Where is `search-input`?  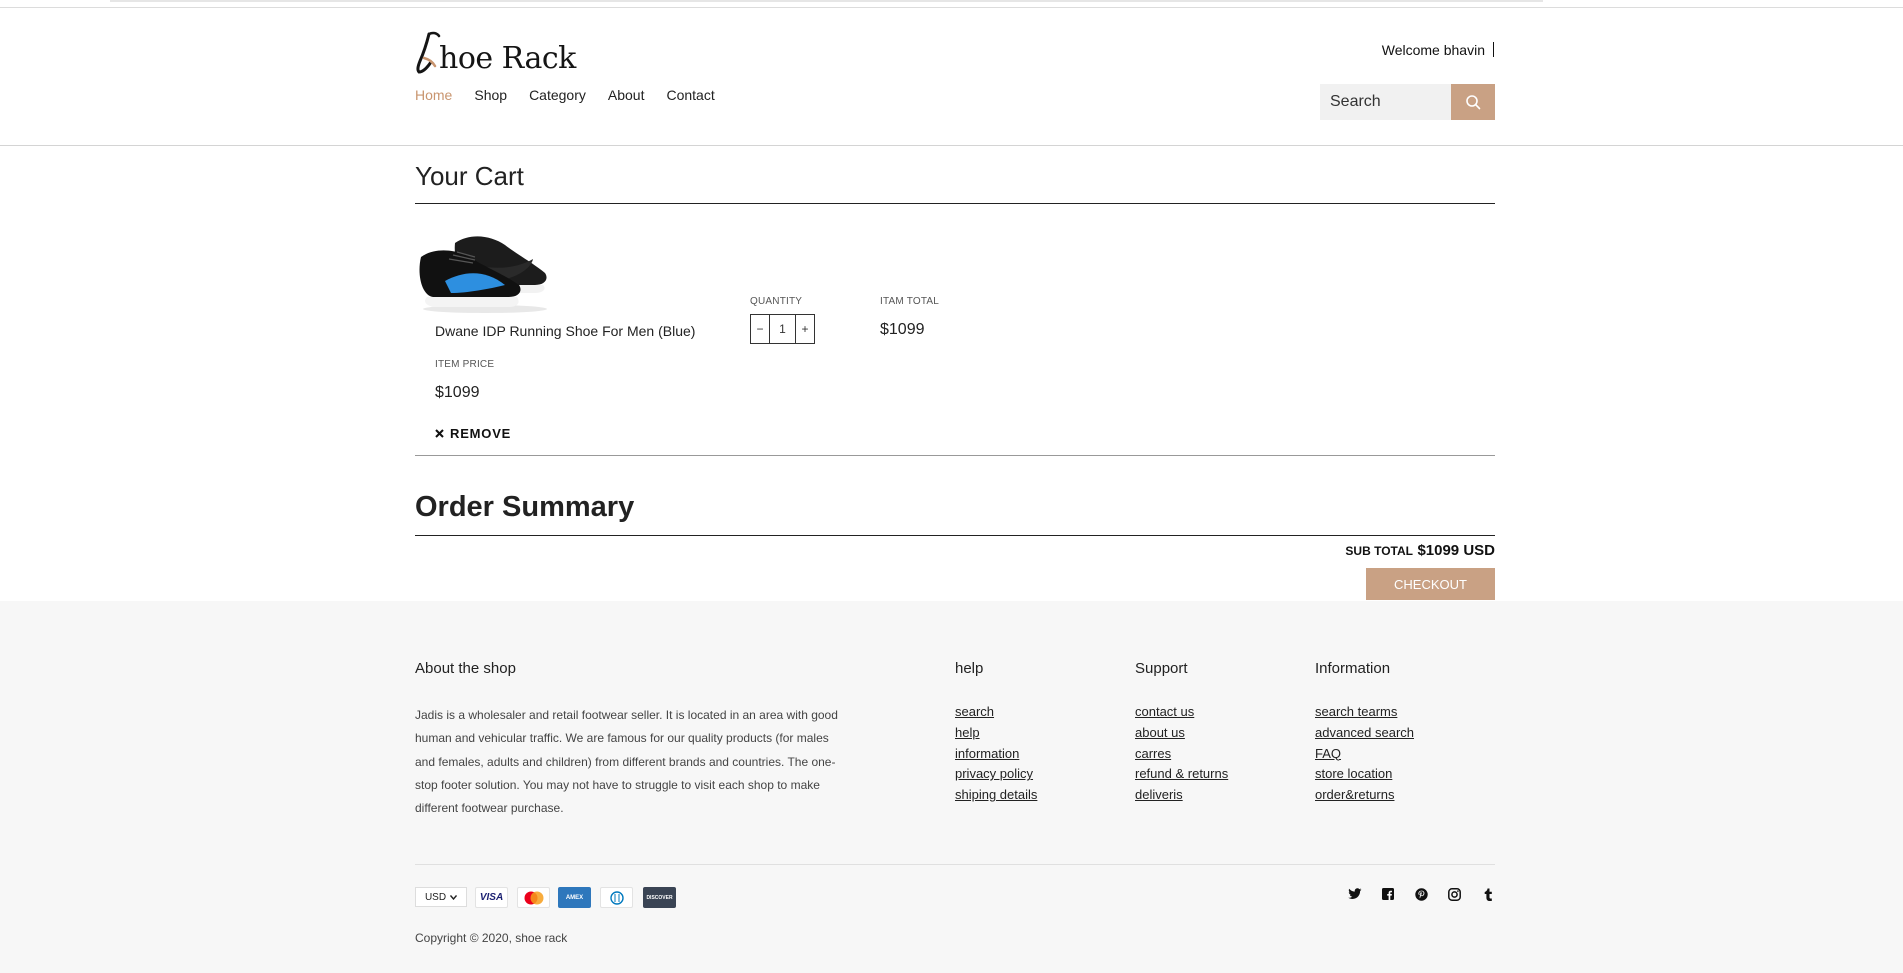
search-input is located at coordinates (1385, 102).